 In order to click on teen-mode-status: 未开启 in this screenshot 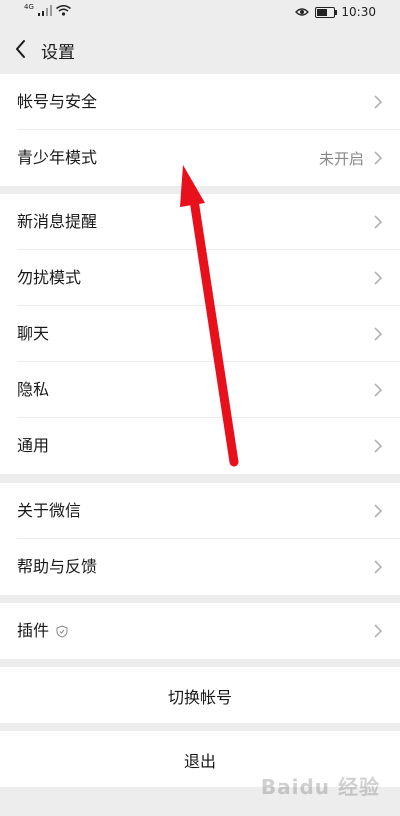, I will do `click(341, 159)`.